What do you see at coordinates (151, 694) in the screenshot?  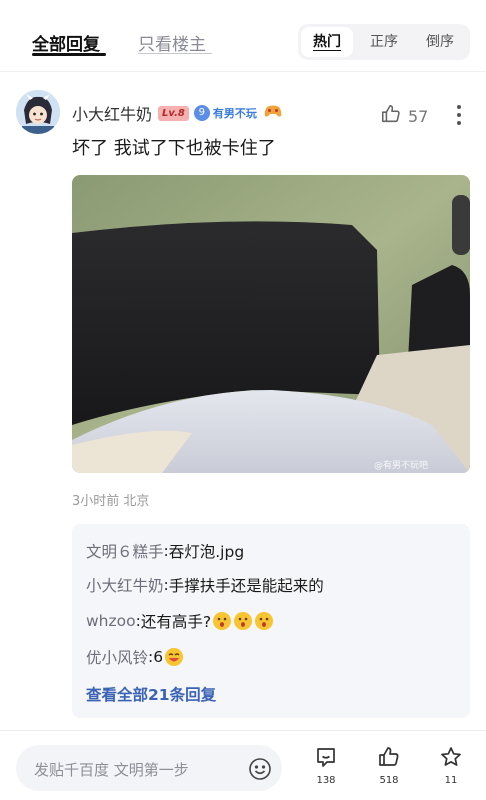 I see `view-all-replies-link: 查看全部21条回复` at bounding box center [151, 694].